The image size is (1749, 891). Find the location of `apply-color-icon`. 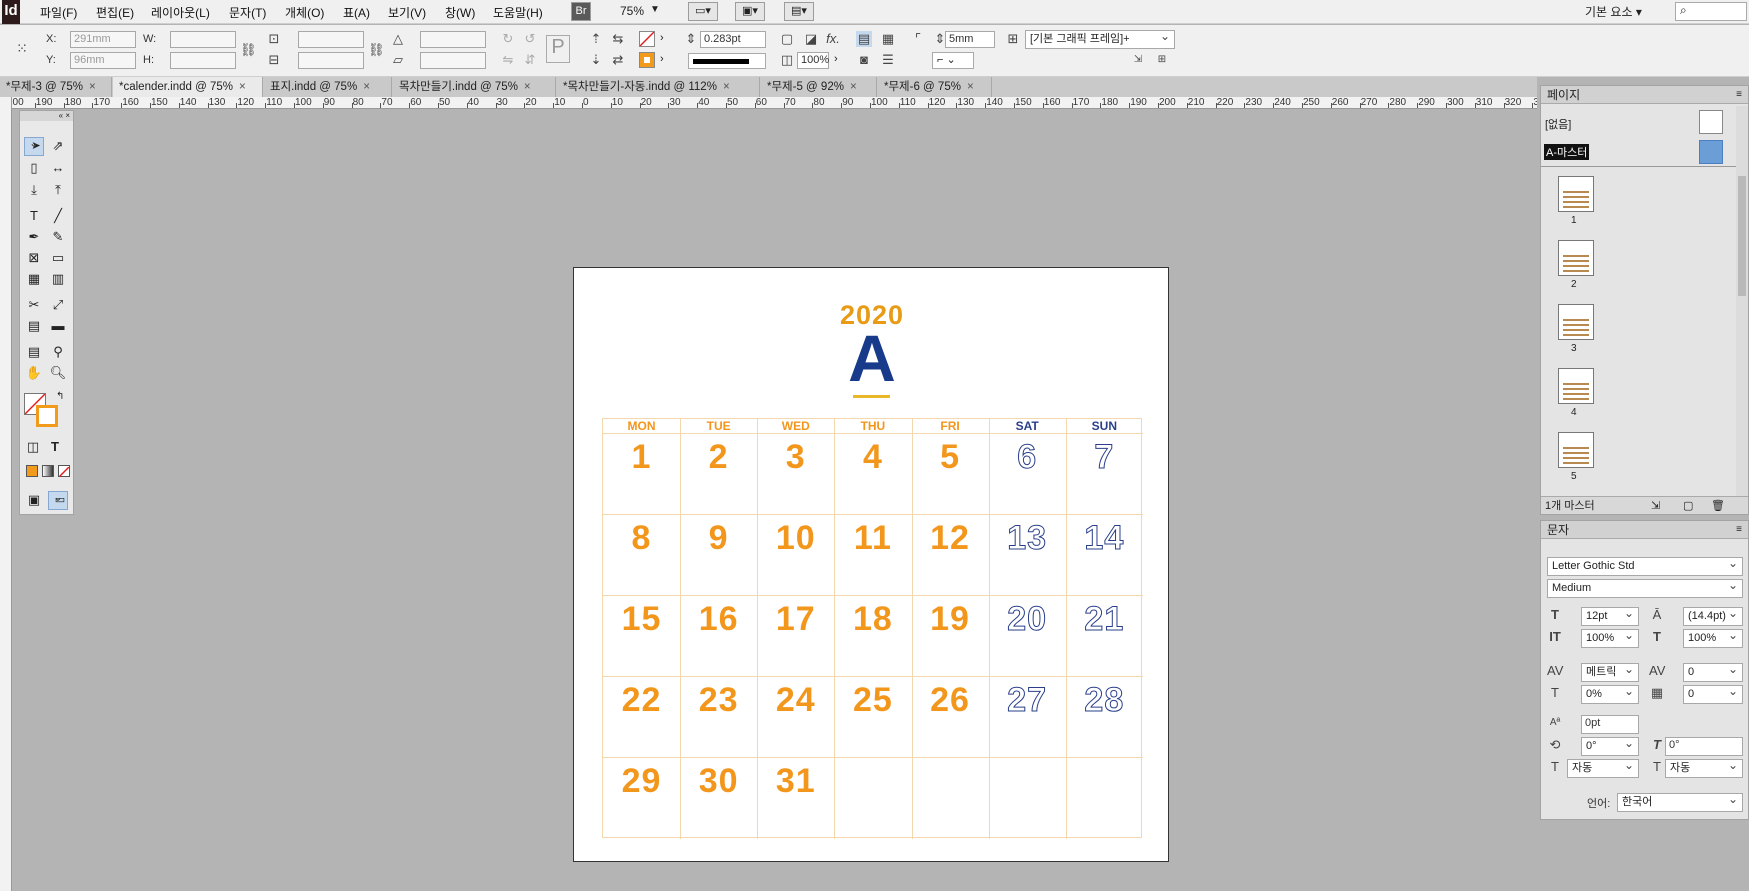

apply-color-icon is located at coordinates (32, 471).